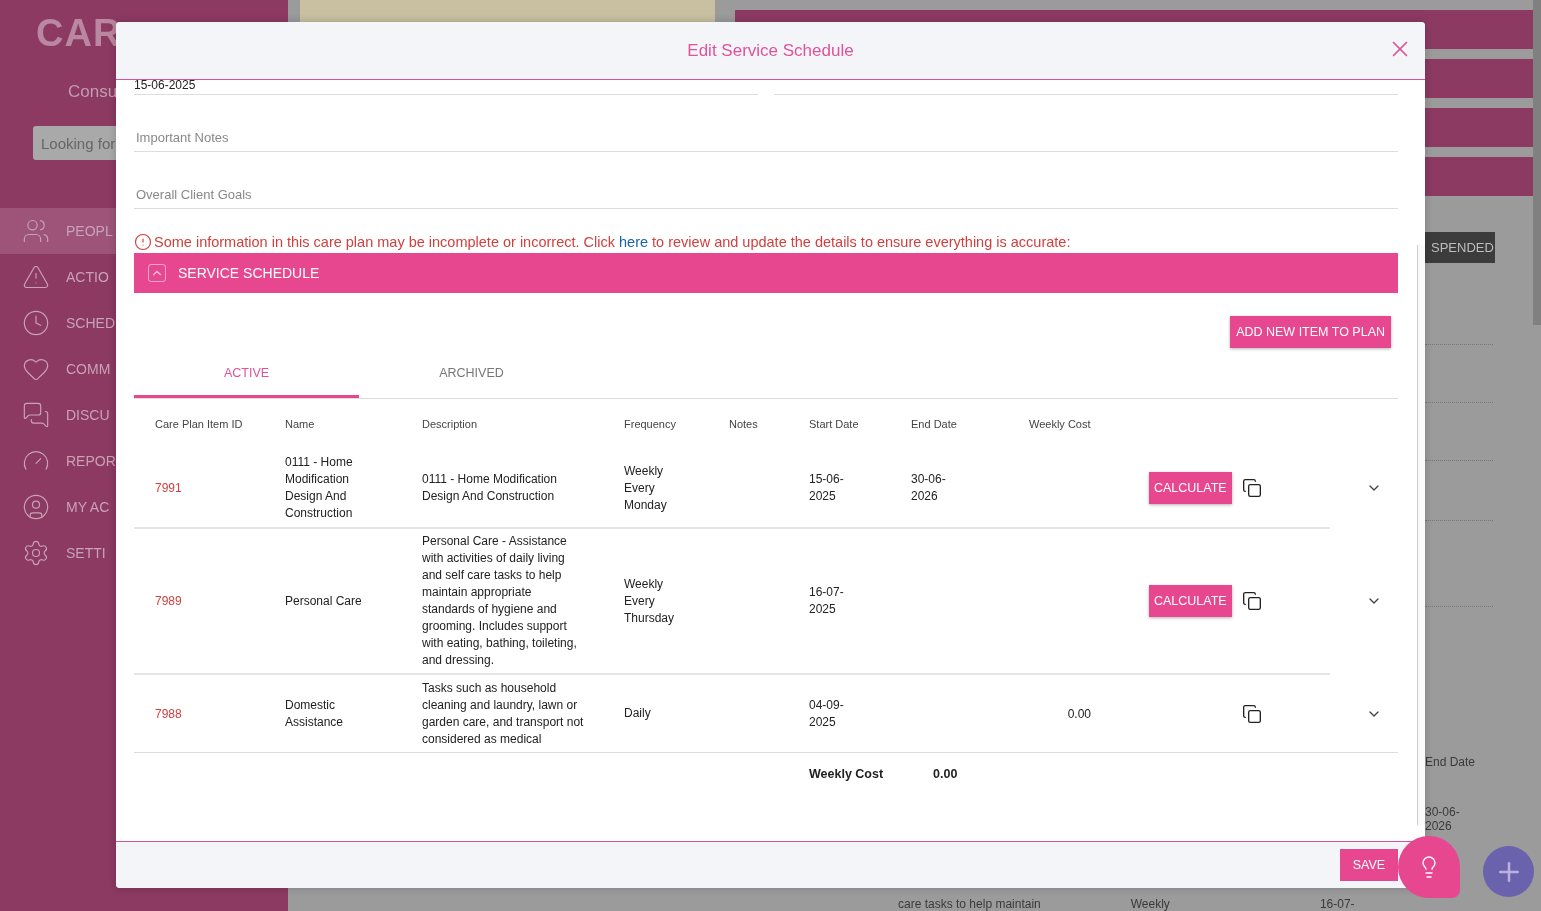  What do you see at coordinates (319, 488) in the screenshot?
I see `item-name: 0111 - Home Modification Design And Construction` at bounding box center [319, 488].